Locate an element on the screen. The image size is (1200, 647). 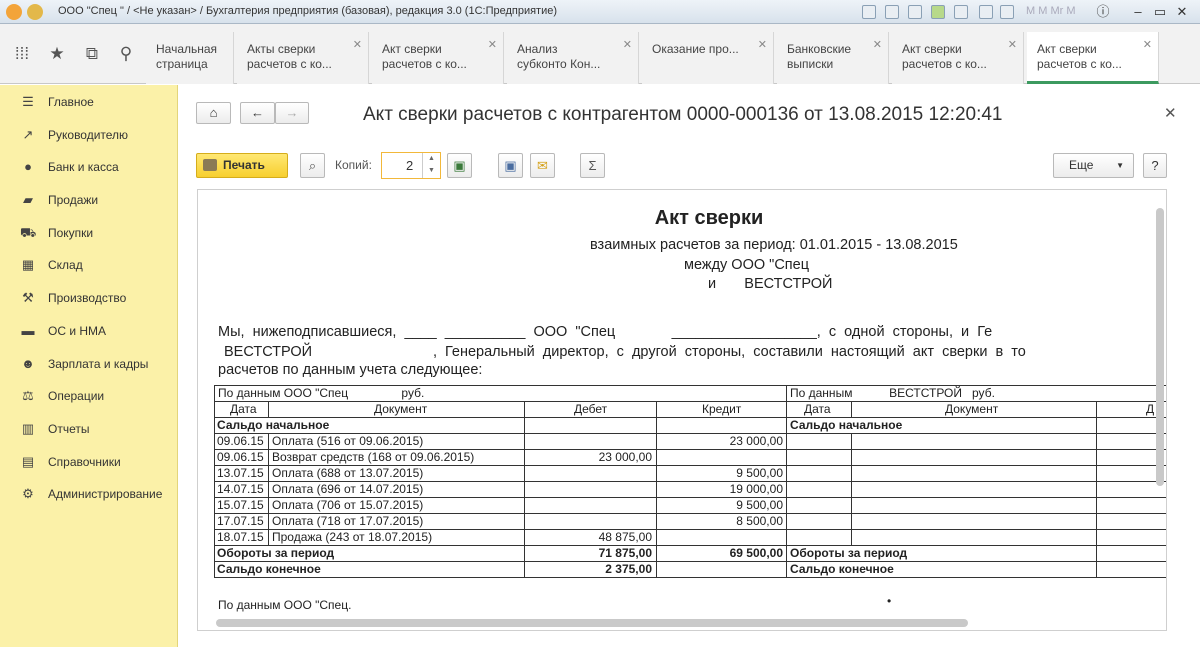
home-button: ⌂ is located at coordinates (213, 113).